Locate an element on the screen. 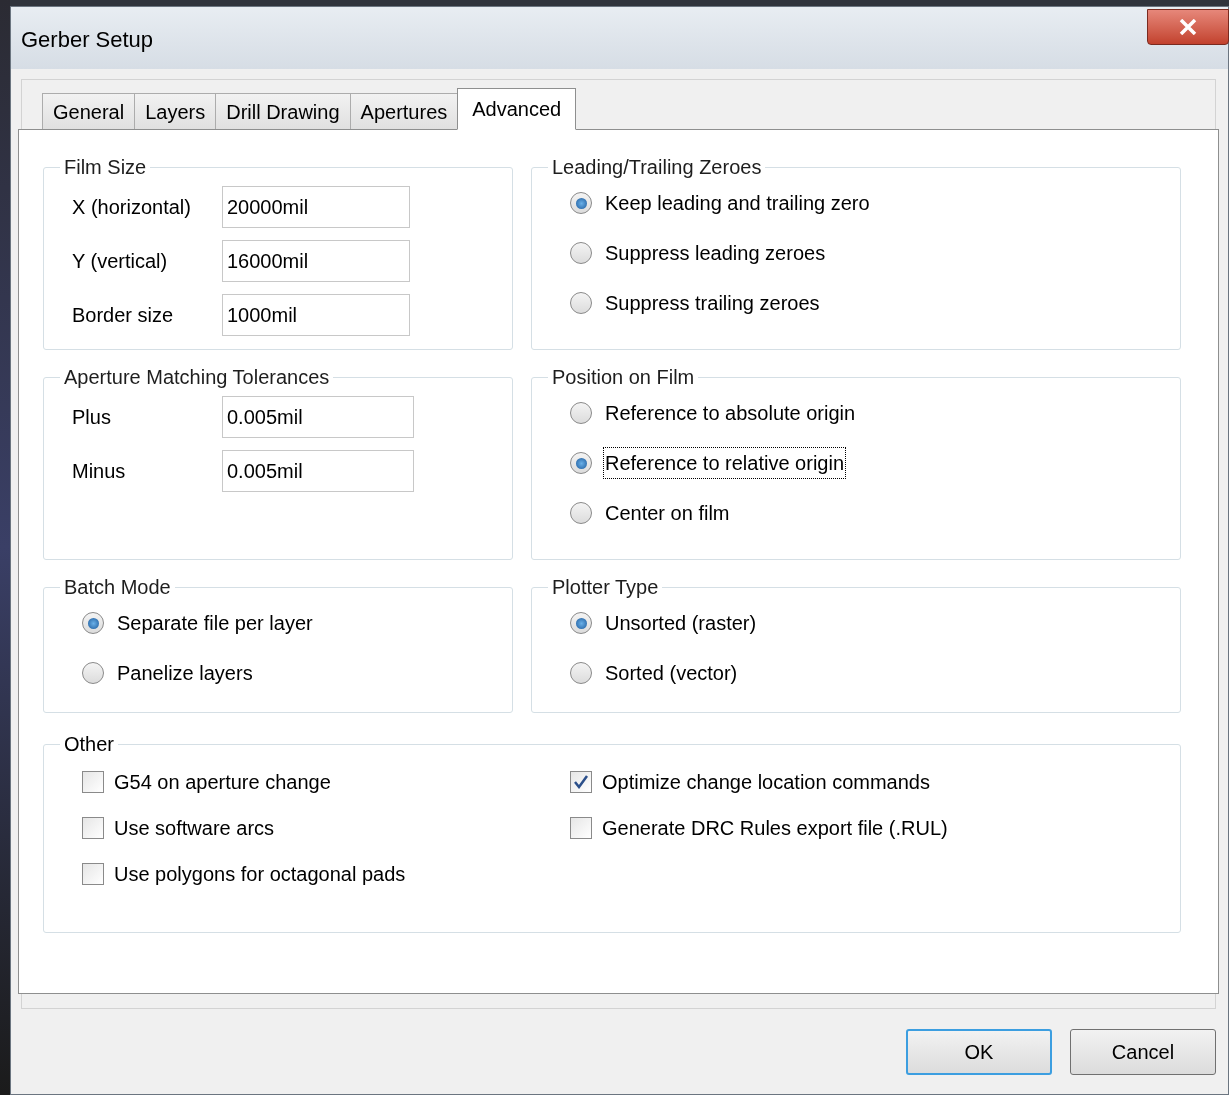 The height and width of the screenshot is (1095, 1229). window-title: Gerber Setup is located at coordinates (87, 40).